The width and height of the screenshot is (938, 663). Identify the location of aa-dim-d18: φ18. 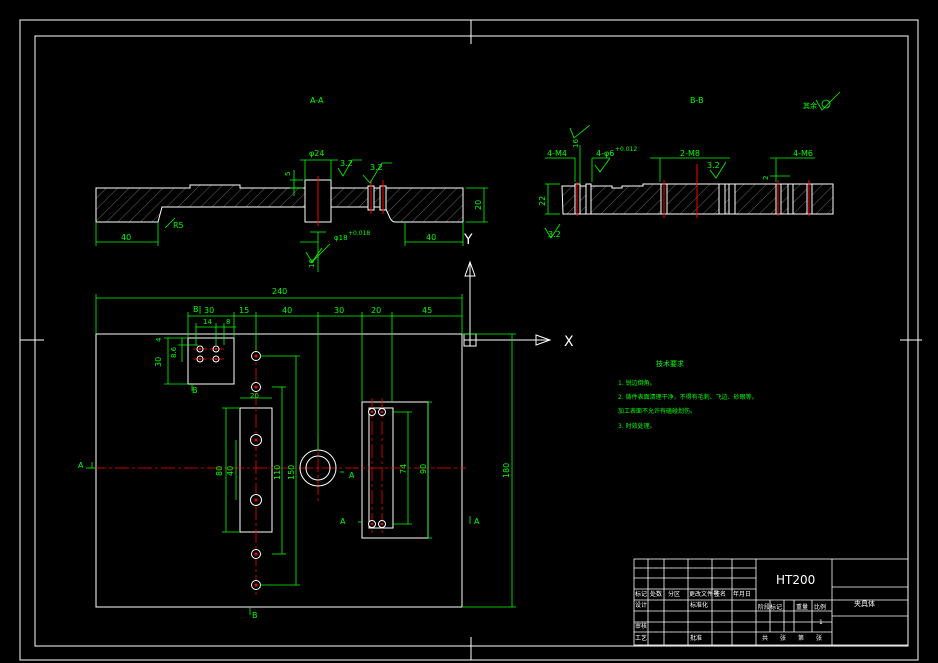
(341, 238).